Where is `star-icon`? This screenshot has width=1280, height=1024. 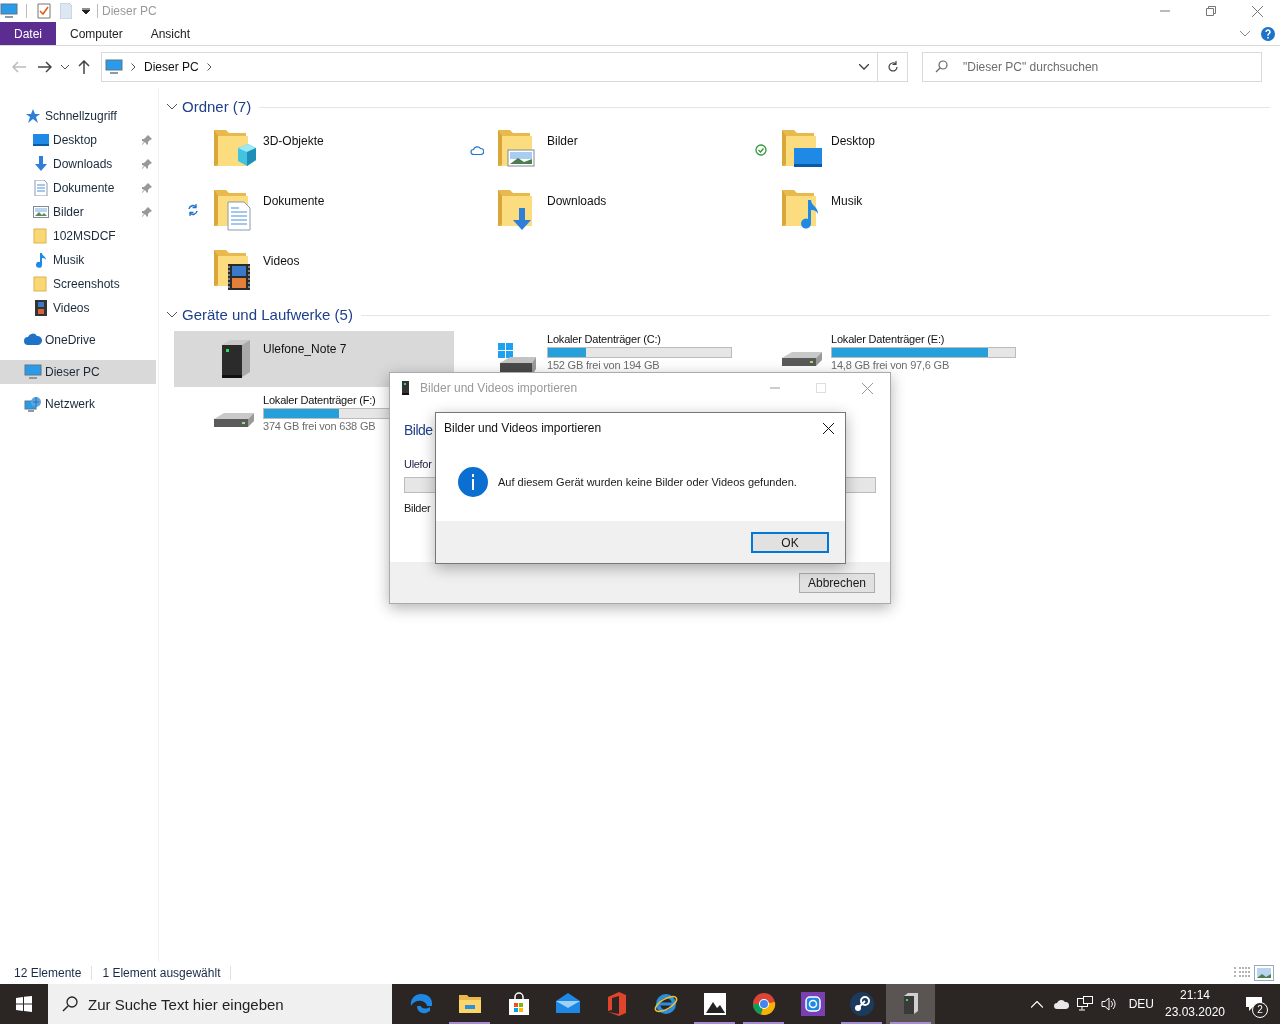
star-icon is located at coordinates (33, 116).